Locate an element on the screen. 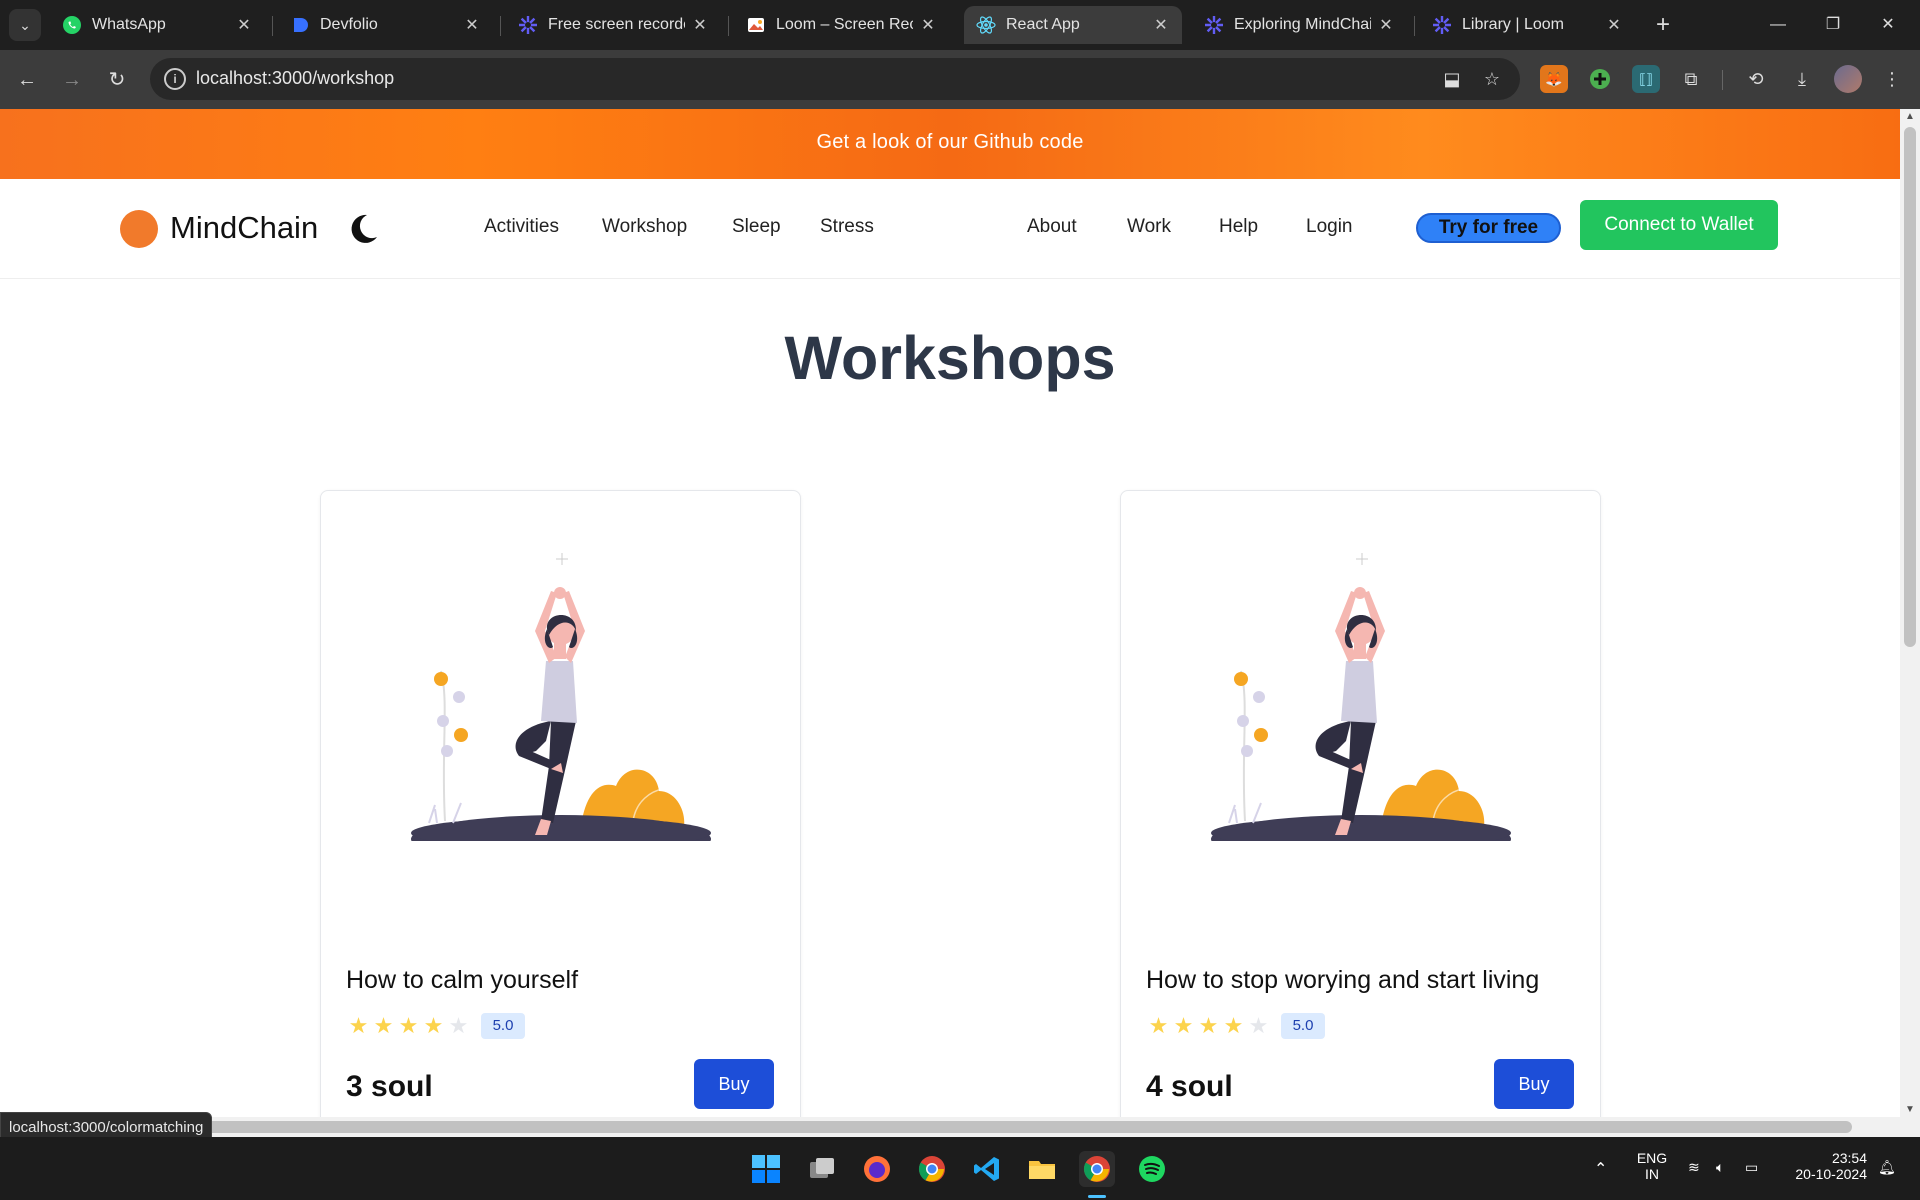 This screenshot has height=1200, width=1920. nav-link-activities: Activities is located at coordinates (521, 227).